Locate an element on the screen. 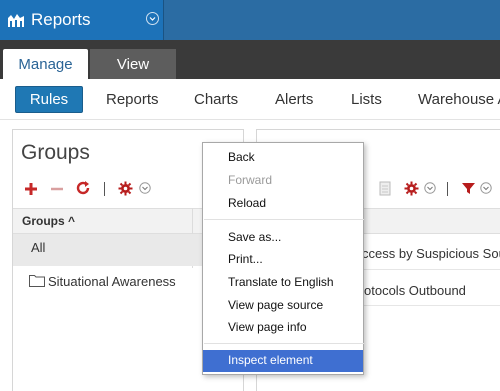 Image resolution: width=500 pixels, height=391 pixels. groups-column-label: Groups ^ is located at coordinates (48, 221).